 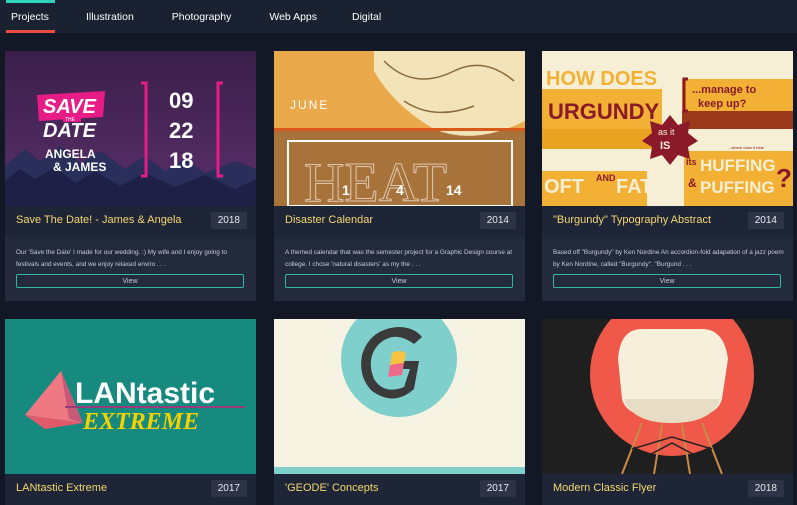 I want to click on project-title: "Burgundy" Typography Abstract, so click(x=632, y=220).